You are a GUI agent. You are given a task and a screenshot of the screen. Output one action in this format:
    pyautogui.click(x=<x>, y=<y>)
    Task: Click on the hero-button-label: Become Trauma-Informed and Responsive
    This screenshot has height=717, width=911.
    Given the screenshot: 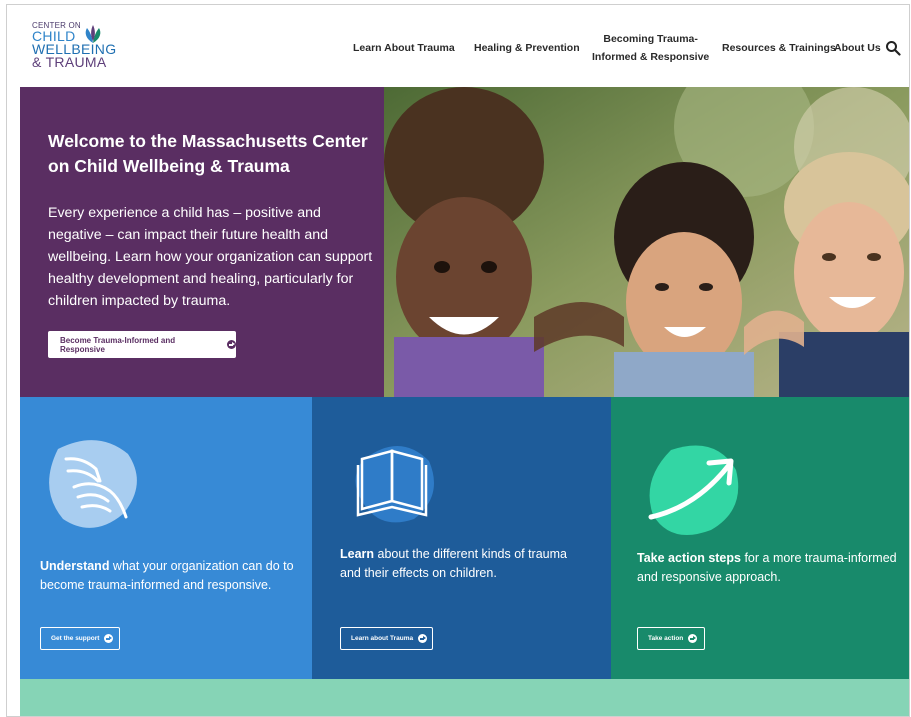 What is the action you would take?
    pyautogui.click(x=118, y=344)
    